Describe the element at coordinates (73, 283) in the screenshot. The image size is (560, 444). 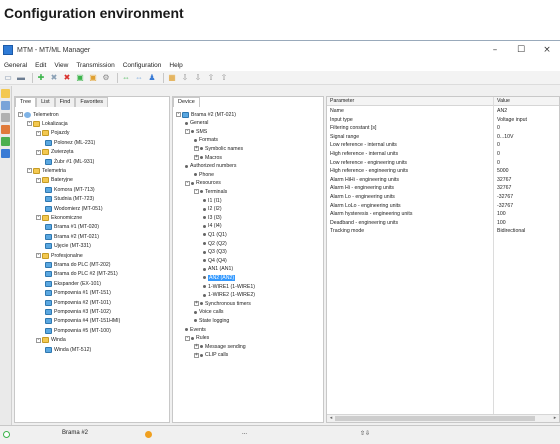
I see `tree-node: Ekspander (EX-101)` at that location.